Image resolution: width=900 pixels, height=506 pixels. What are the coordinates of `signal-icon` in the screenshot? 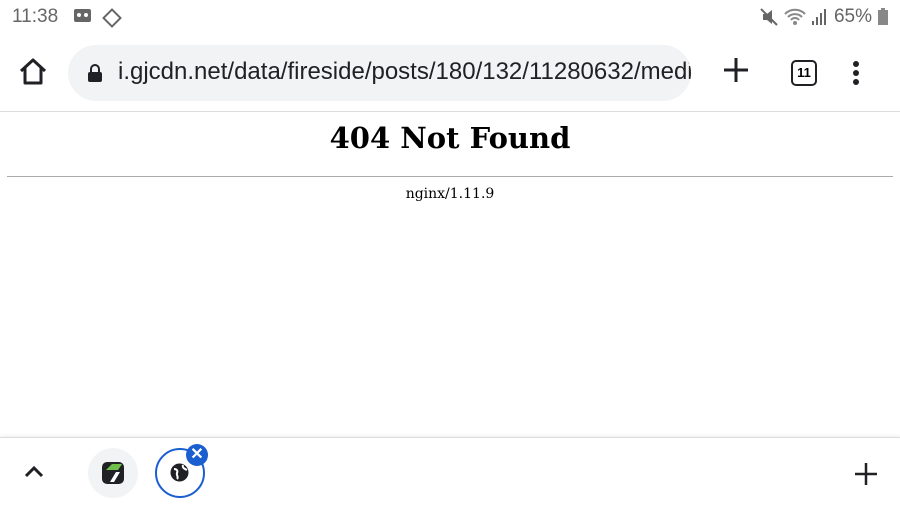 It's located at (818, 17).